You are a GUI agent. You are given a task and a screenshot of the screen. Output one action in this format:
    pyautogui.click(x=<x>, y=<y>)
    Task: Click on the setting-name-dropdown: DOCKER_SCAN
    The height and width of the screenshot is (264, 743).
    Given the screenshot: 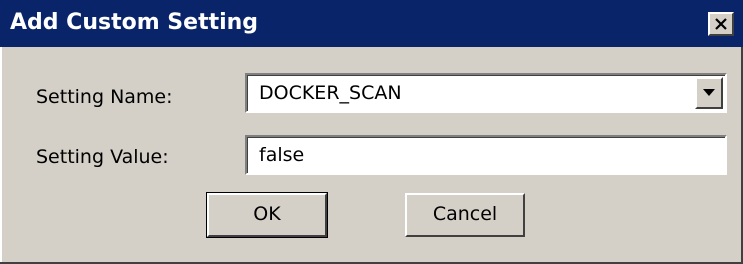 What is the action you would take?
    pyautogui.click(x=486, y=93)
    